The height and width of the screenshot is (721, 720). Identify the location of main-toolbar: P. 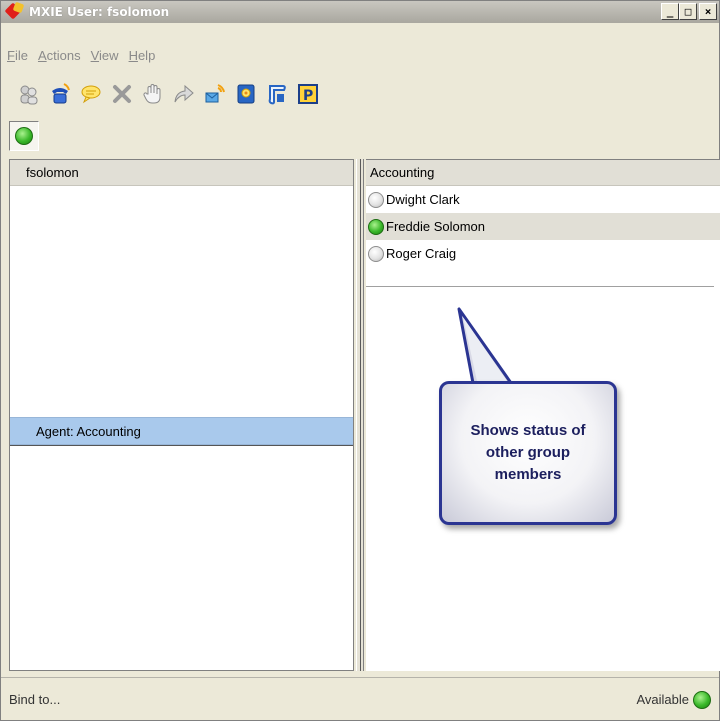
(168, 94).